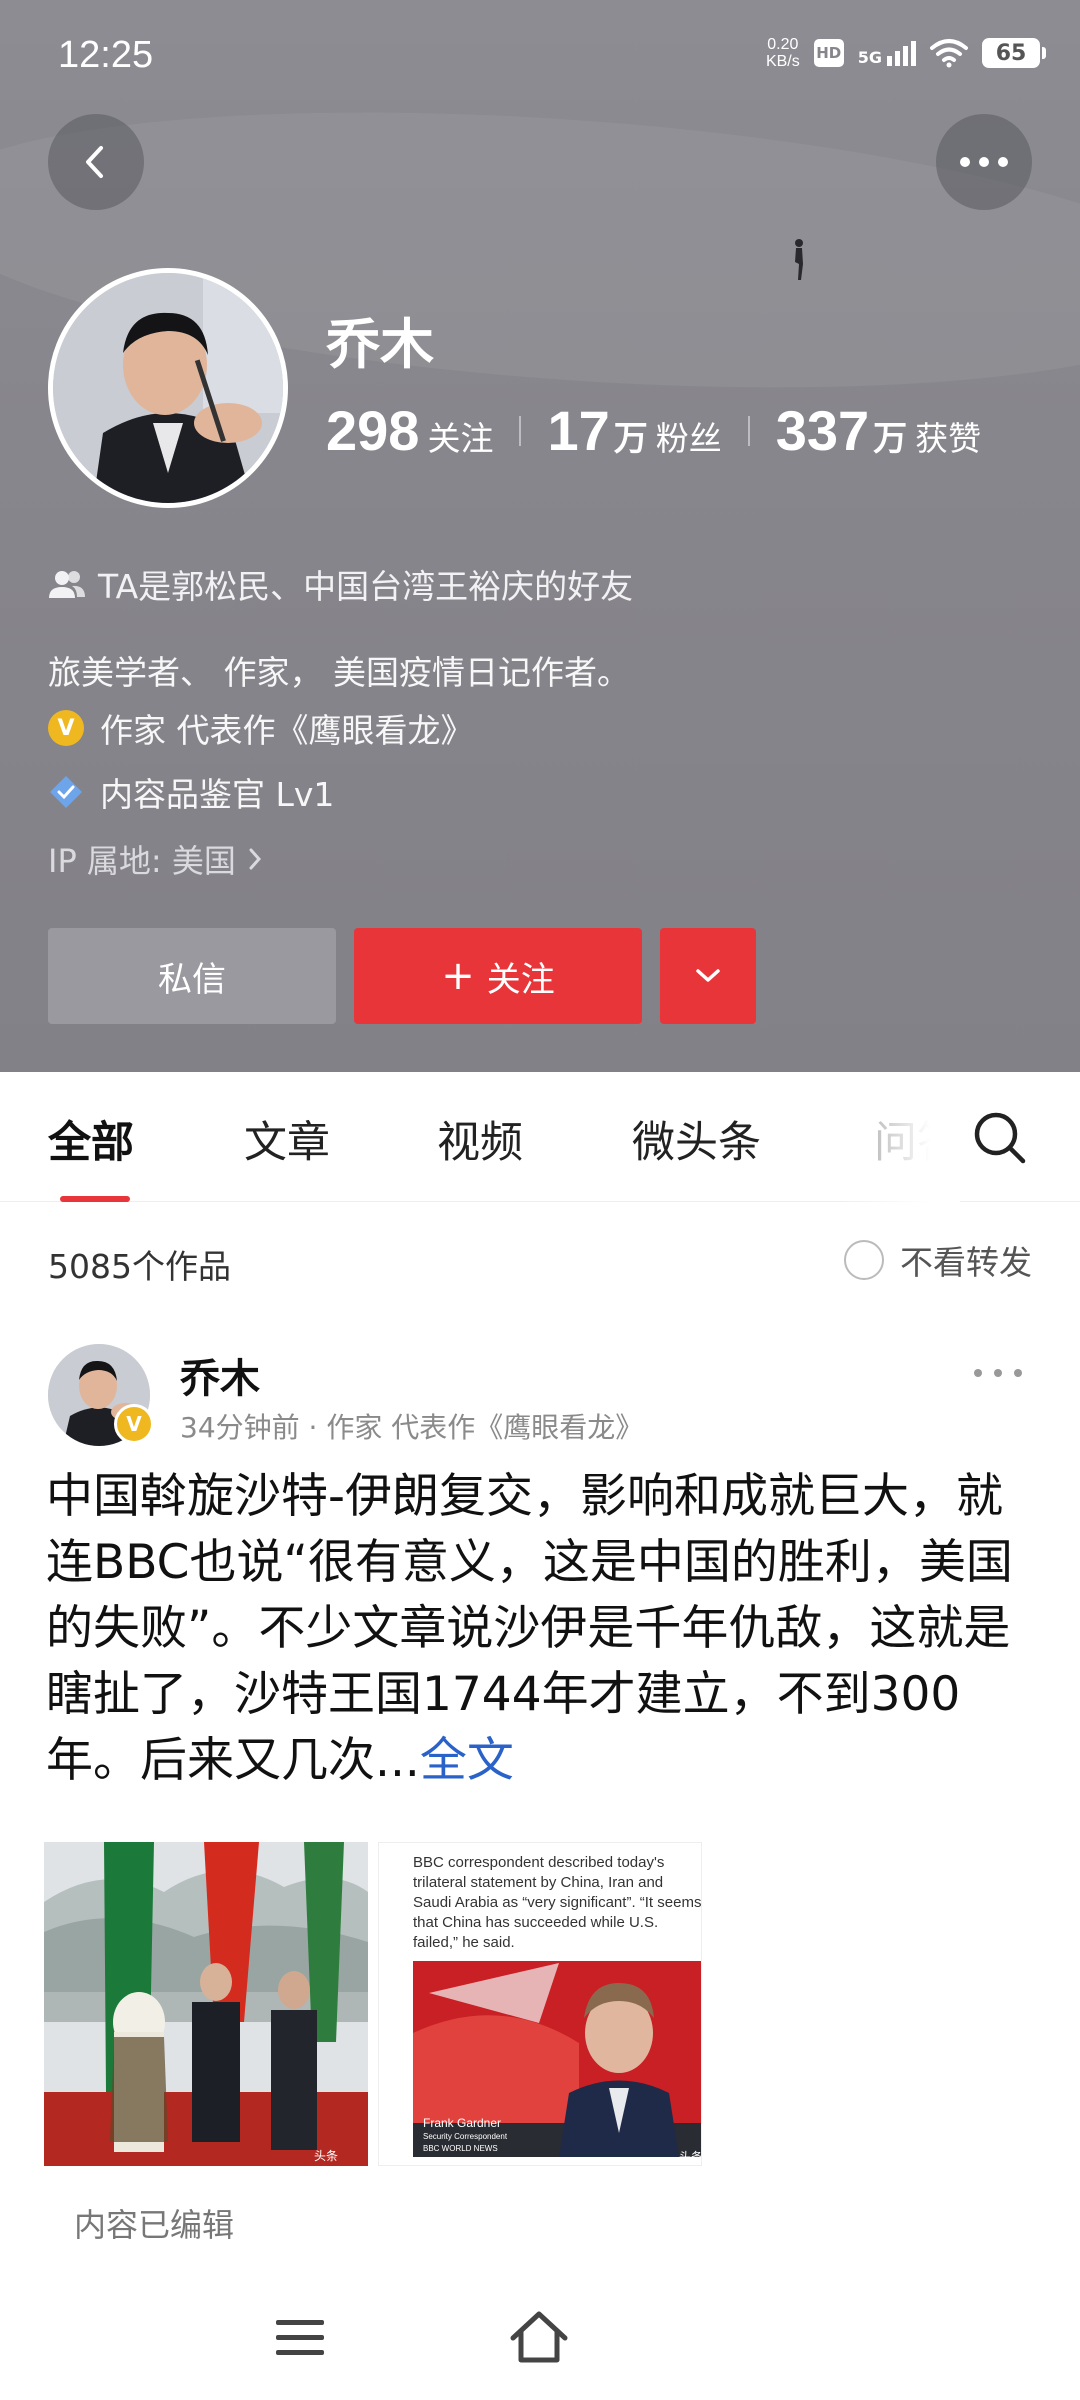  I want to click on tab-articles: 文章, so click(287, 1139).